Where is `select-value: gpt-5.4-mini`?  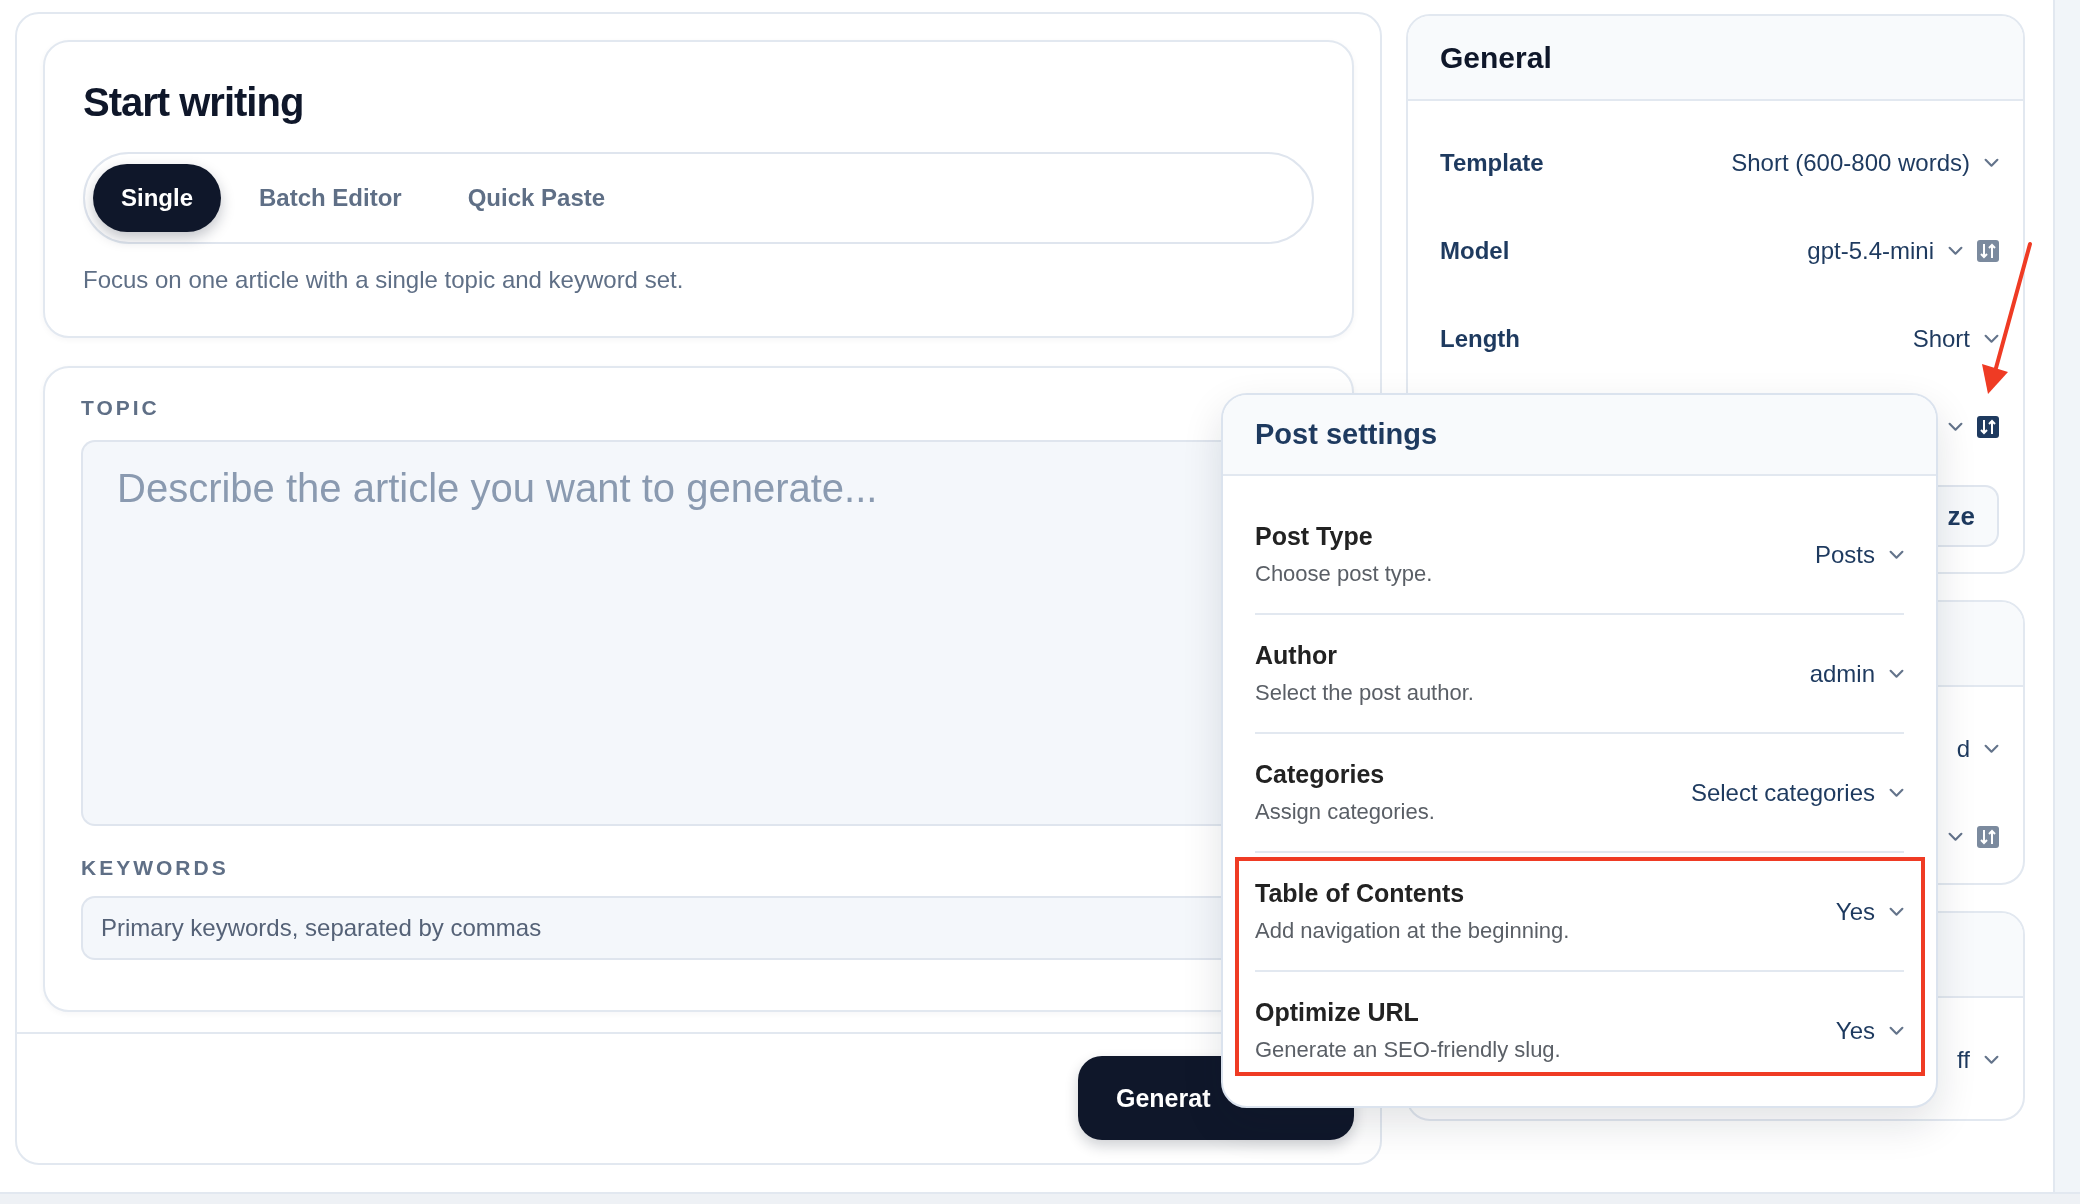 select-value: gpt-5.4-mini is located at coordinates (1870, 251).